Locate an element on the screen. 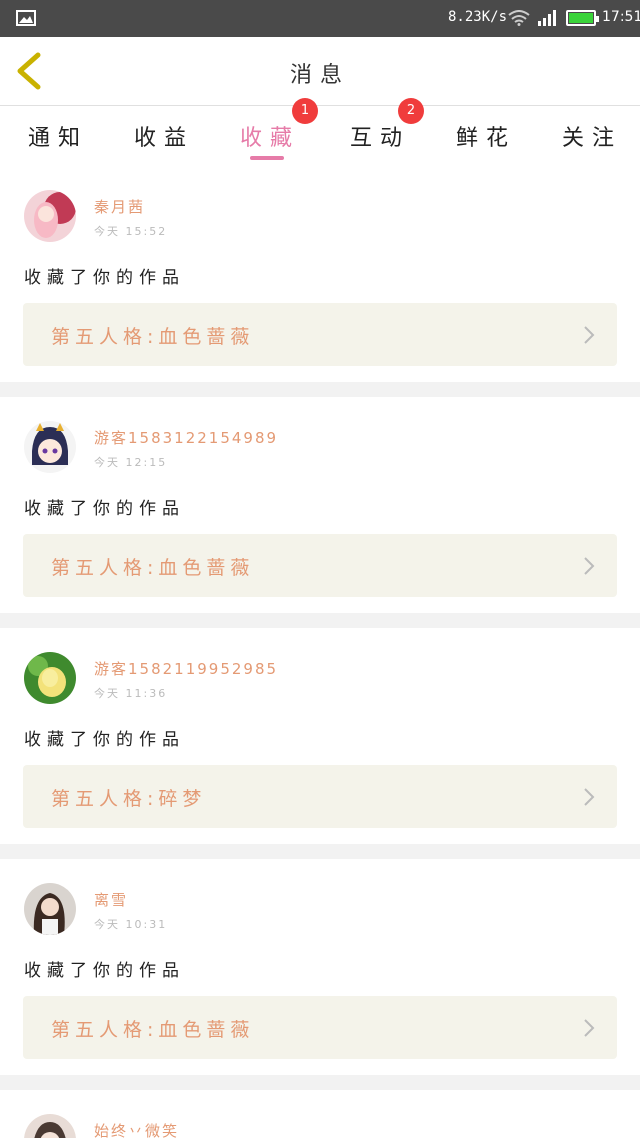  battery-icon is located at coordinates (582, 18).